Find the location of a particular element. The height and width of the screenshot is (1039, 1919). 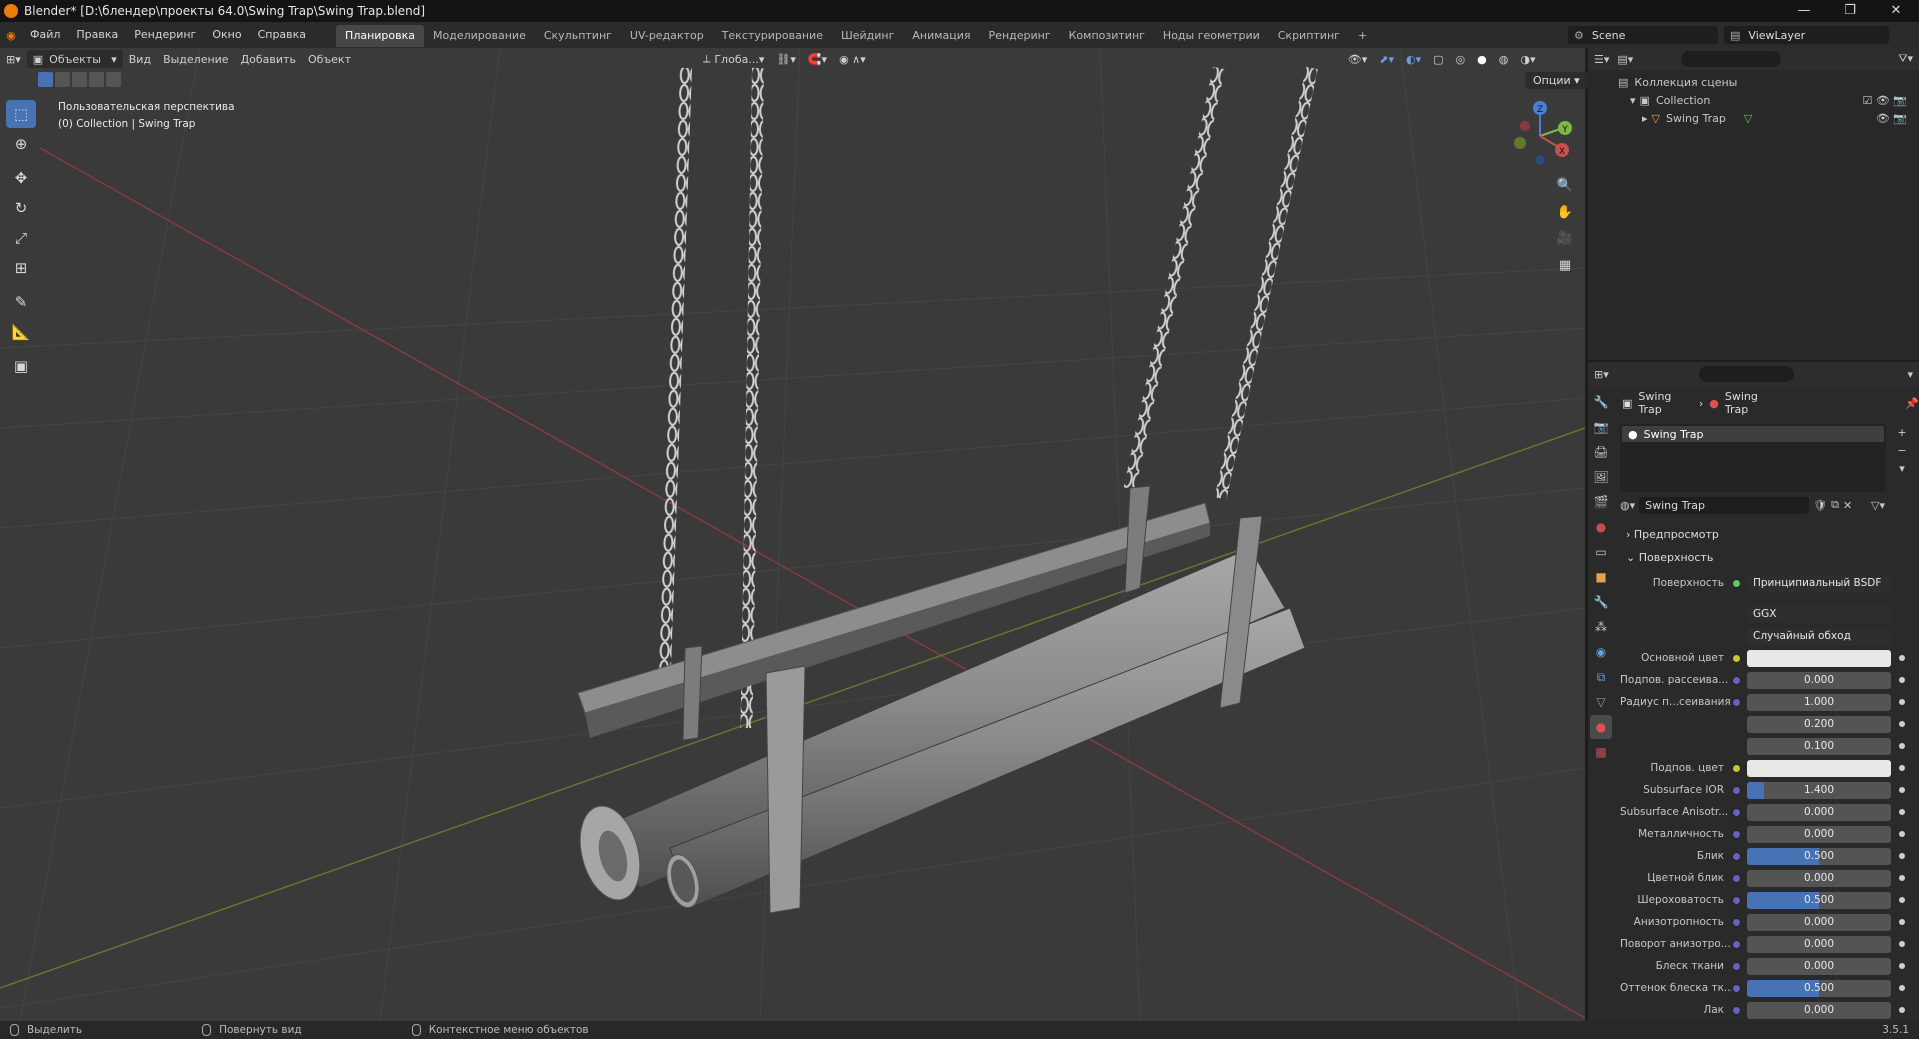

scene-selector: ⚙ Scene is located at coordinates (1643, 35).